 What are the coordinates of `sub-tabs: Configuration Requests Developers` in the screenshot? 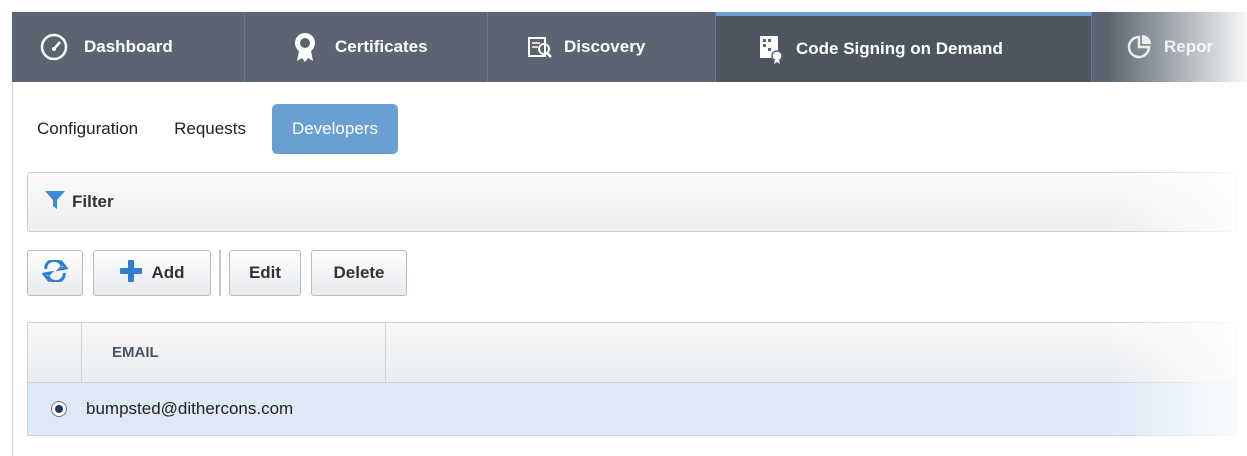 It's located at (217, 129).